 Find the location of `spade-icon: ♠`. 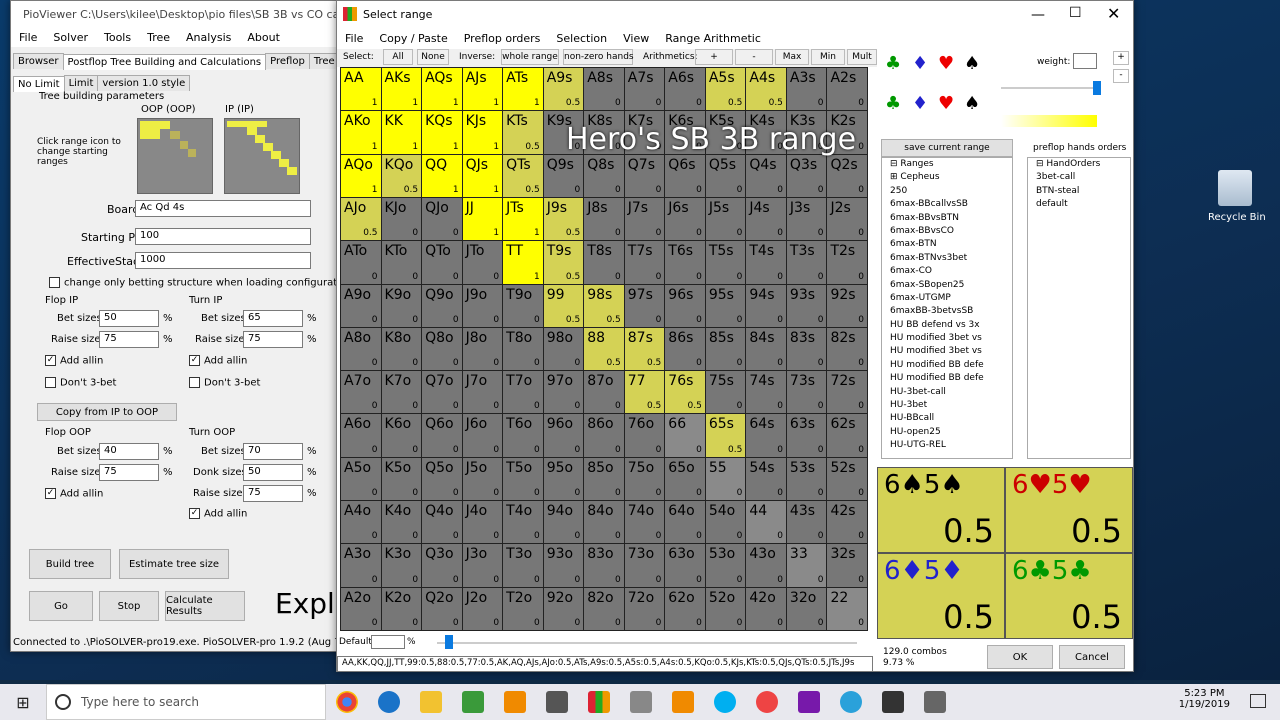

spade-icon: ♠ is located at coordinates (972, 63).